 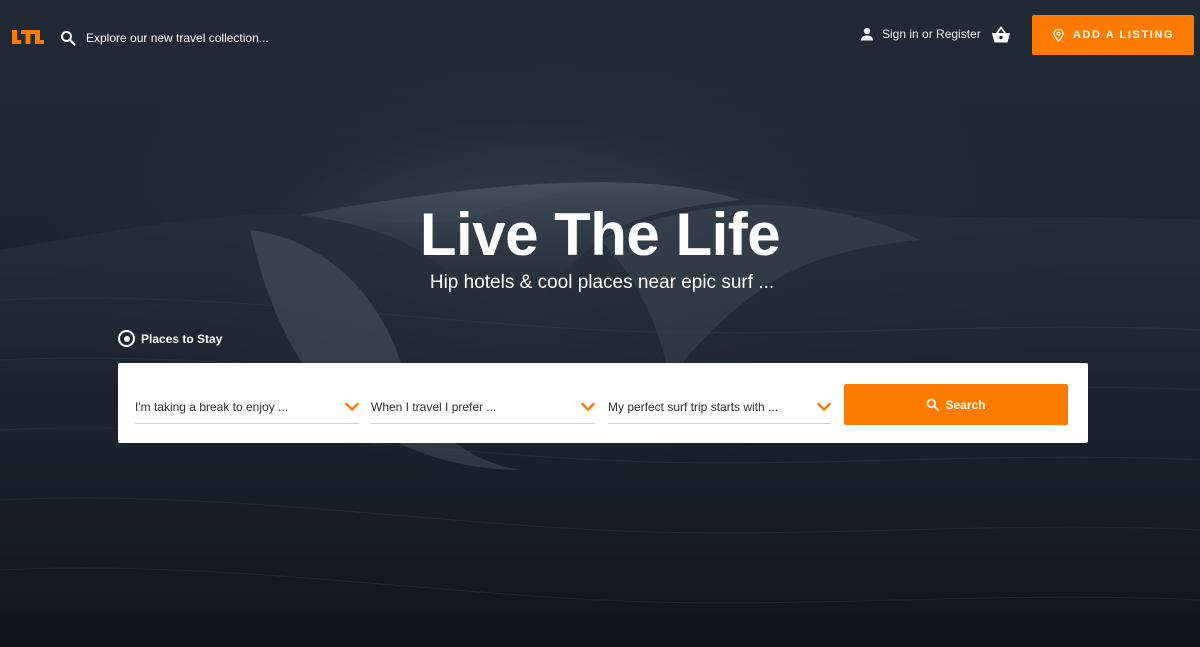 I want to click on basket-icon, so click(x=1001, y=35).